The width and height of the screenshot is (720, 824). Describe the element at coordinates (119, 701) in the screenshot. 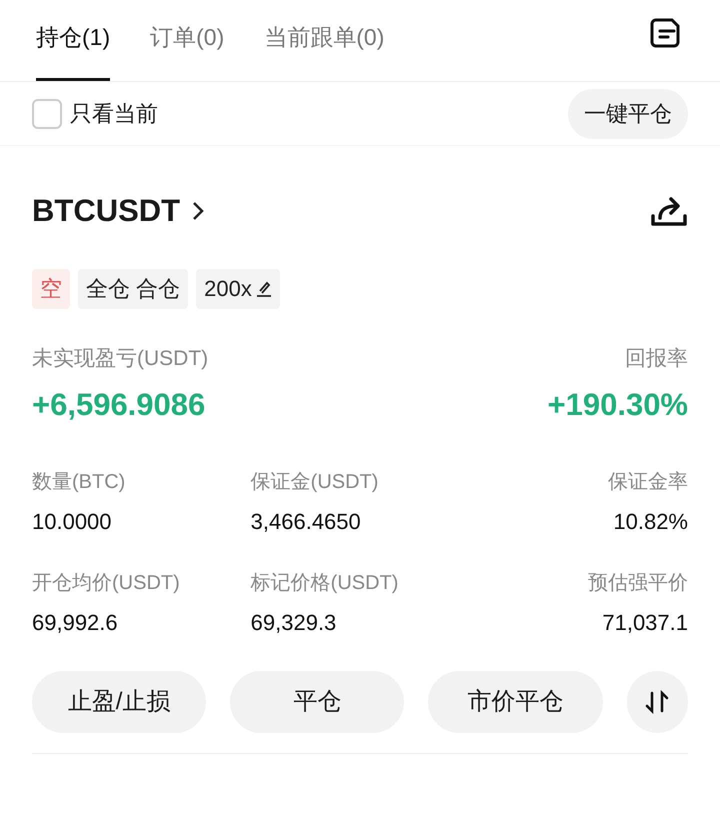

I see `action-button: 止盈/止损` at that location.